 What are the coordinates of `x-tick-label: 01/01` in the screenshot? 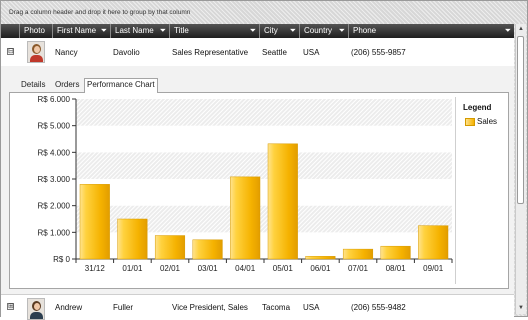 It's located at (132, 268).